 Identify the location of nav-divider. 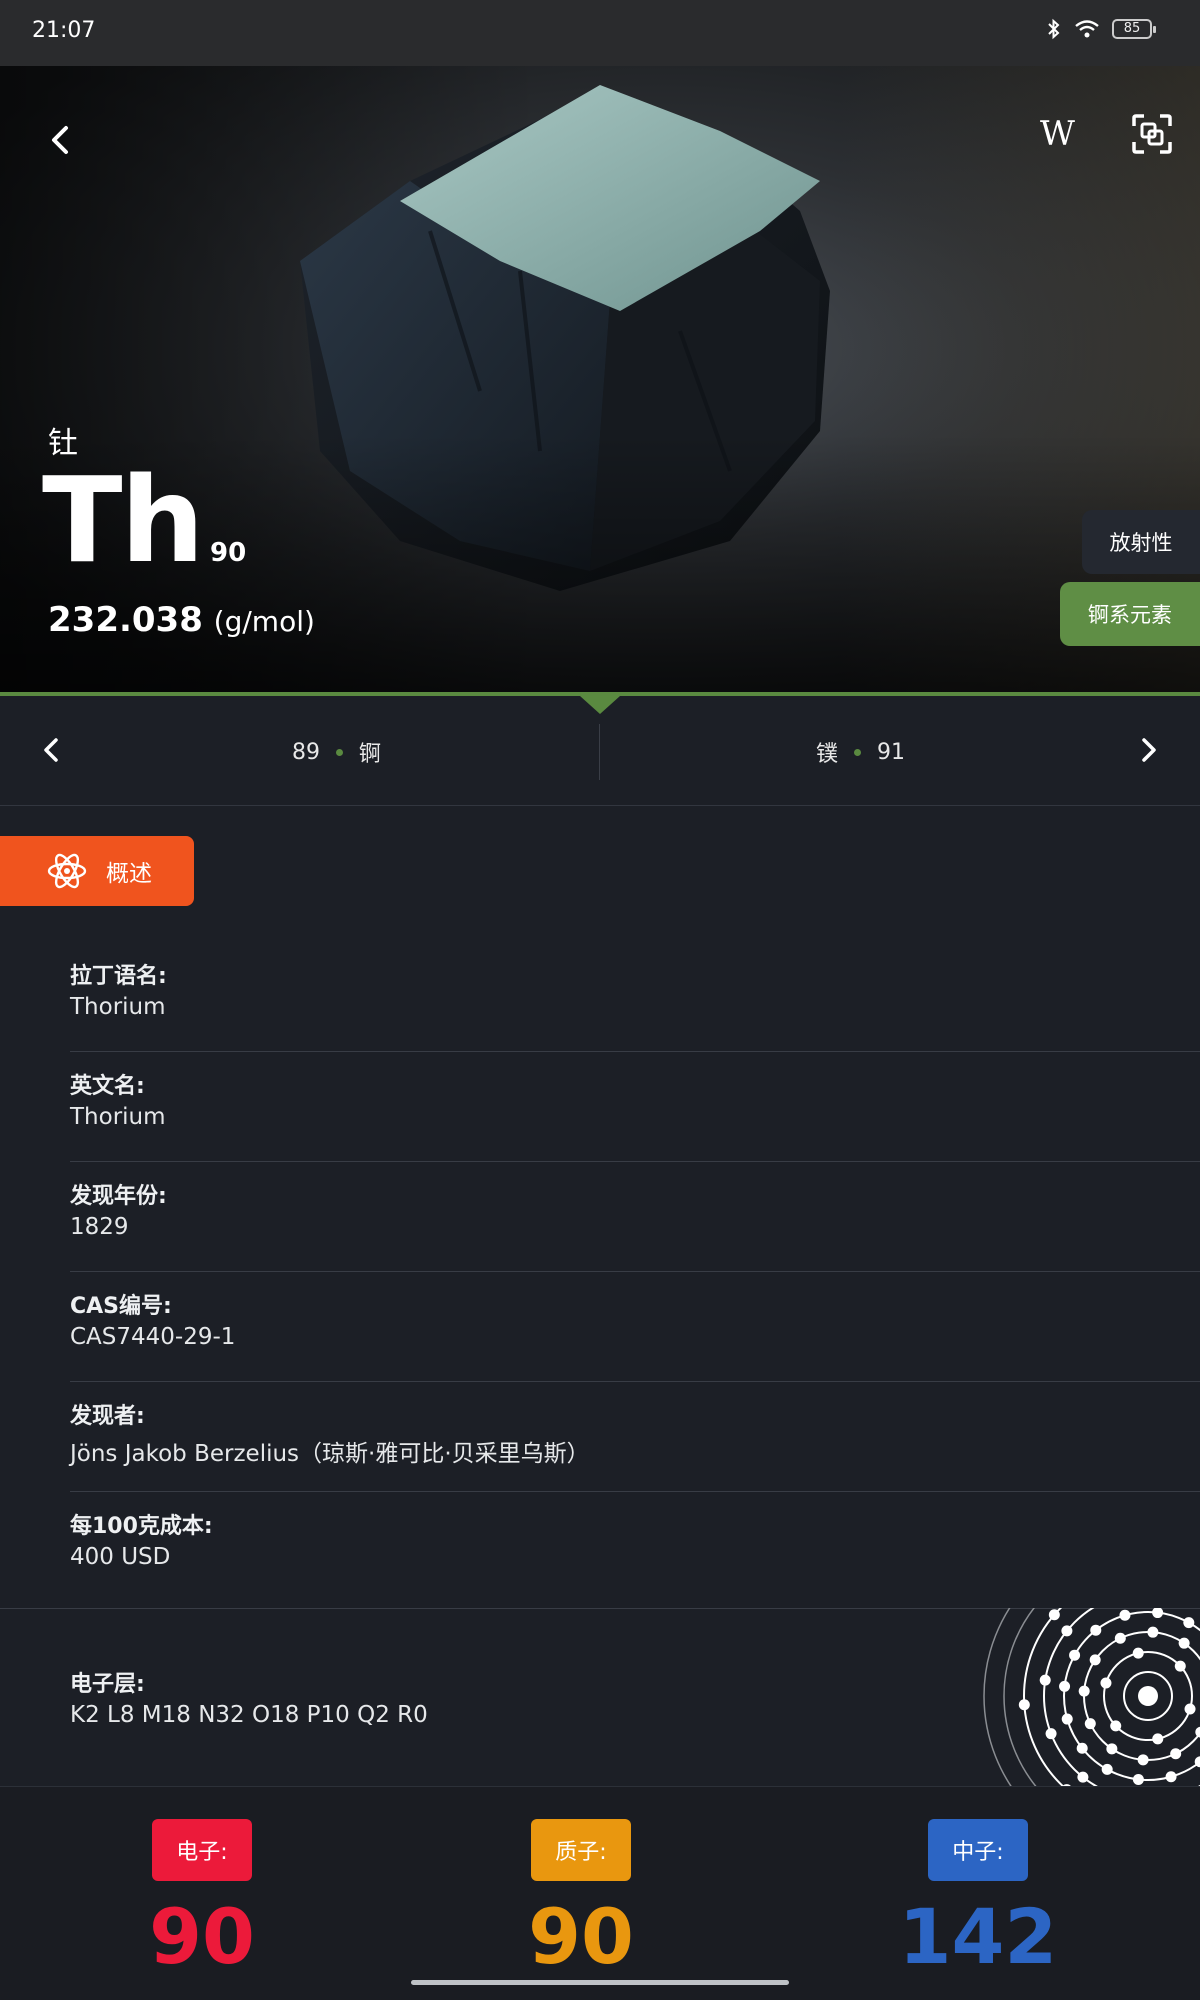
(599, 752).